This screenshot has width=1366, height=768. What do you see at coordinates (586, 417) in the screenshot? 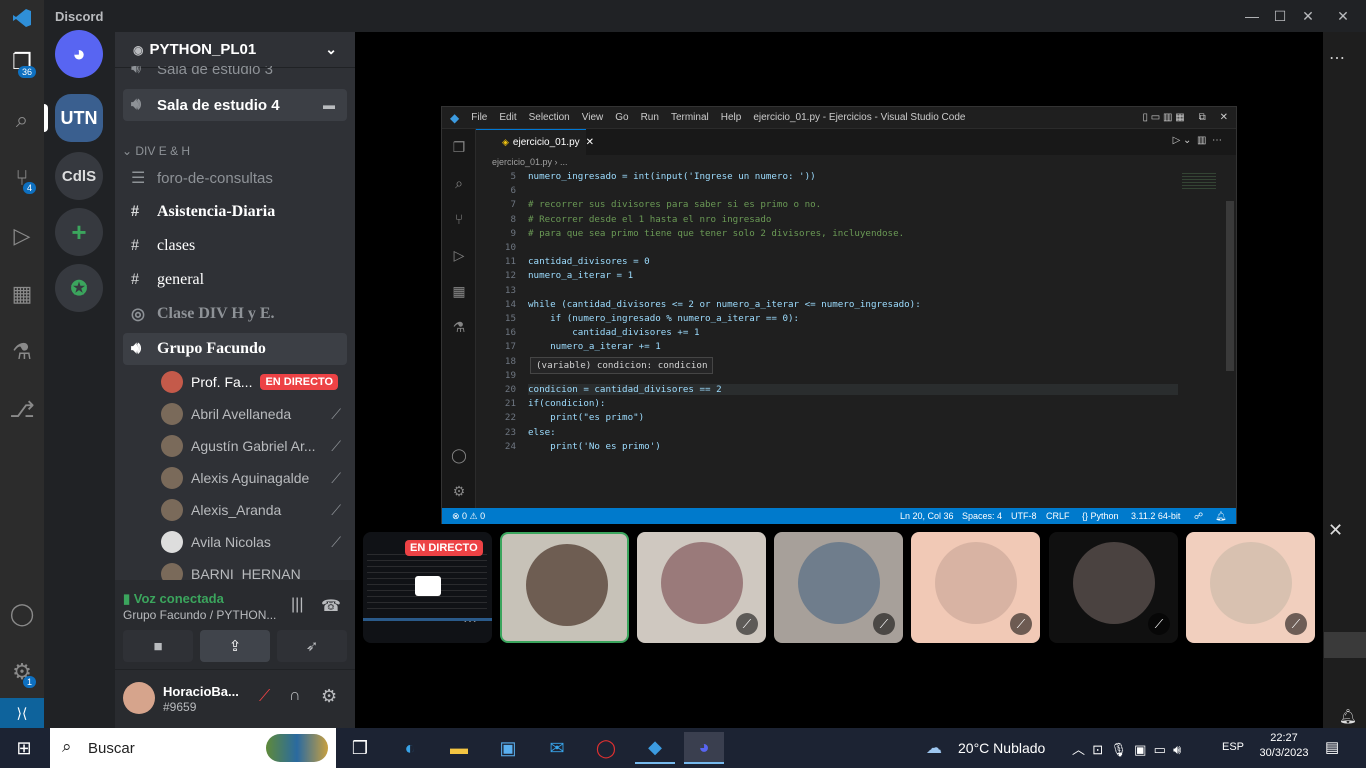
I see `code-line: print("es primo")` at bounding box center [586, 417].